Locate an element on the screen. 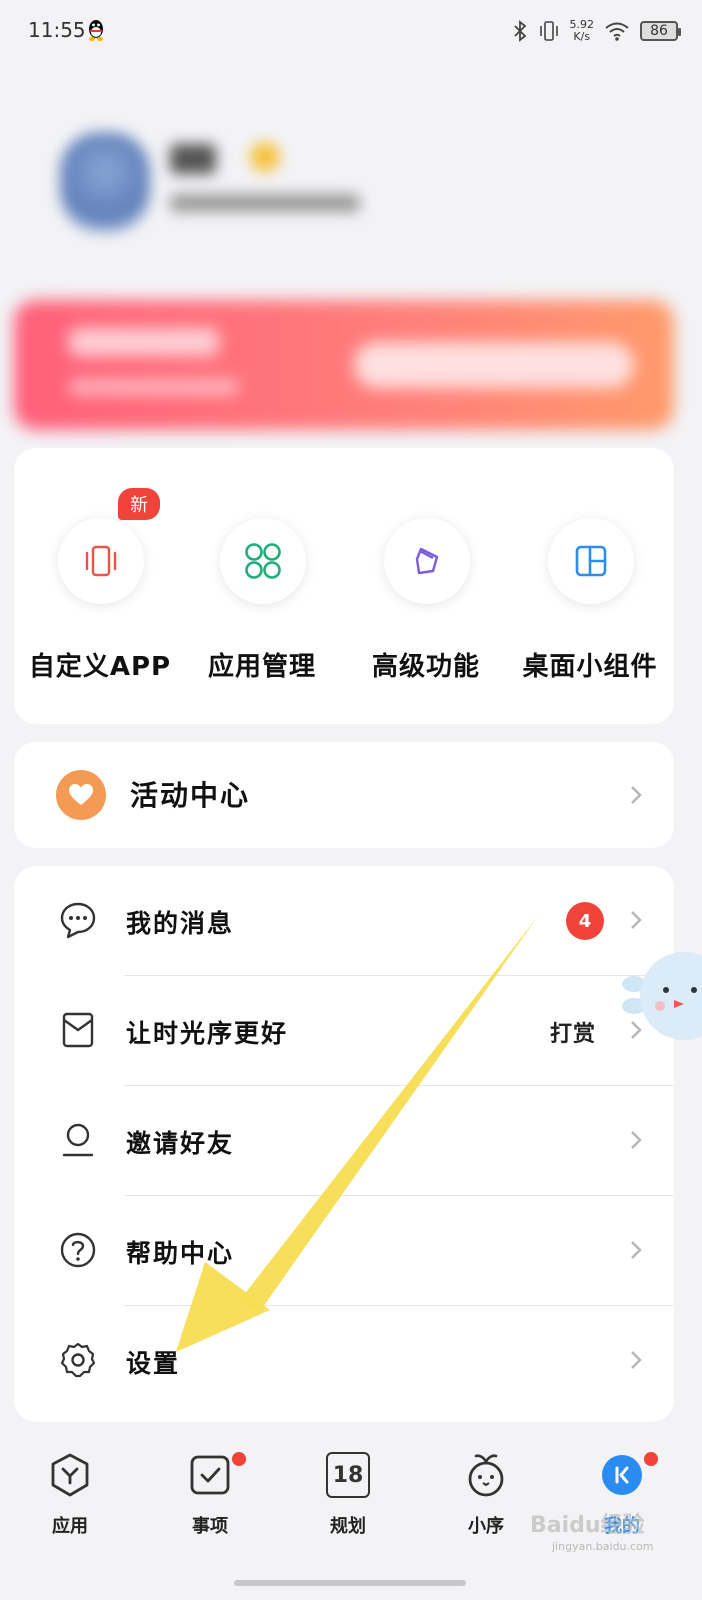 Image resolution: width=702 pixels, height=1600 pixels. phone-vibrate-icon is located at coordinates (101, 561).